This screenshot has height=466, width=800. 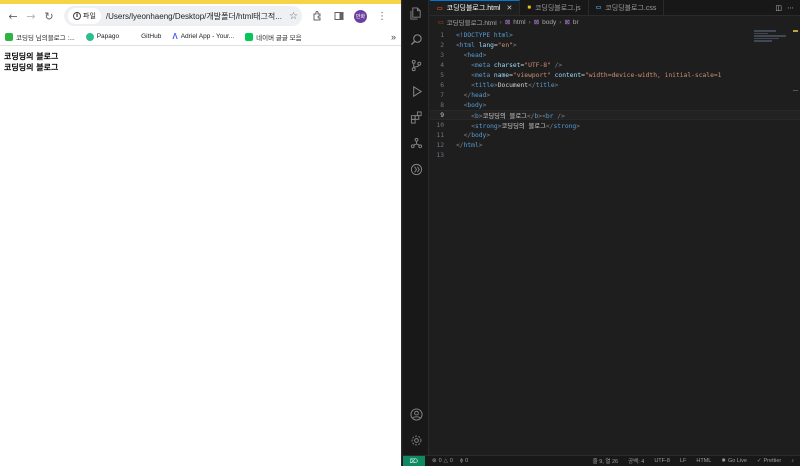 What do you see at coordinates (778, 8) in the screenshot?
I see `split-editor-icon: ◫` at bounding box center [778, 8].